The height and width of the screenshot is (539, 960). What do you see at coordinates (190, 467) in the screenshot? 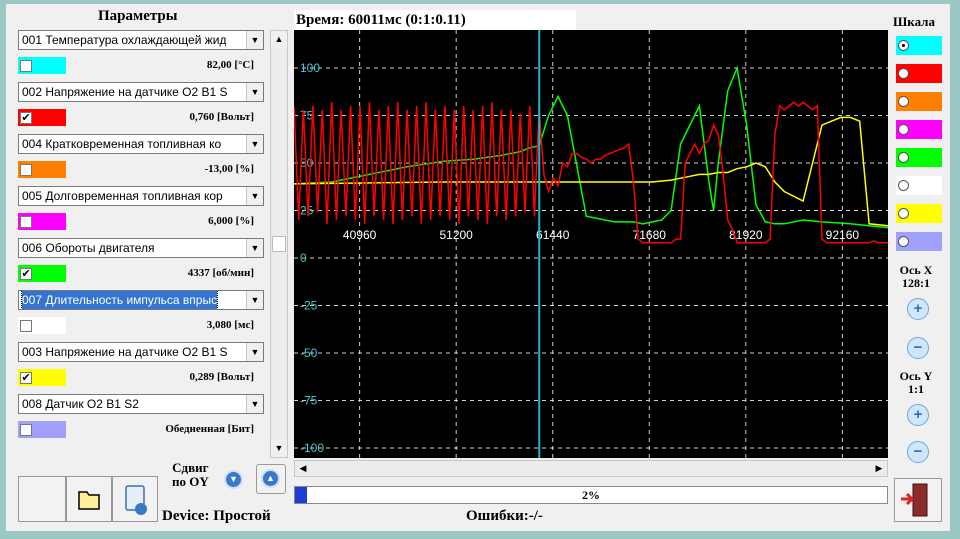
I see `shift-label-line1: Сдвиг` at bounding box center [190, 467].